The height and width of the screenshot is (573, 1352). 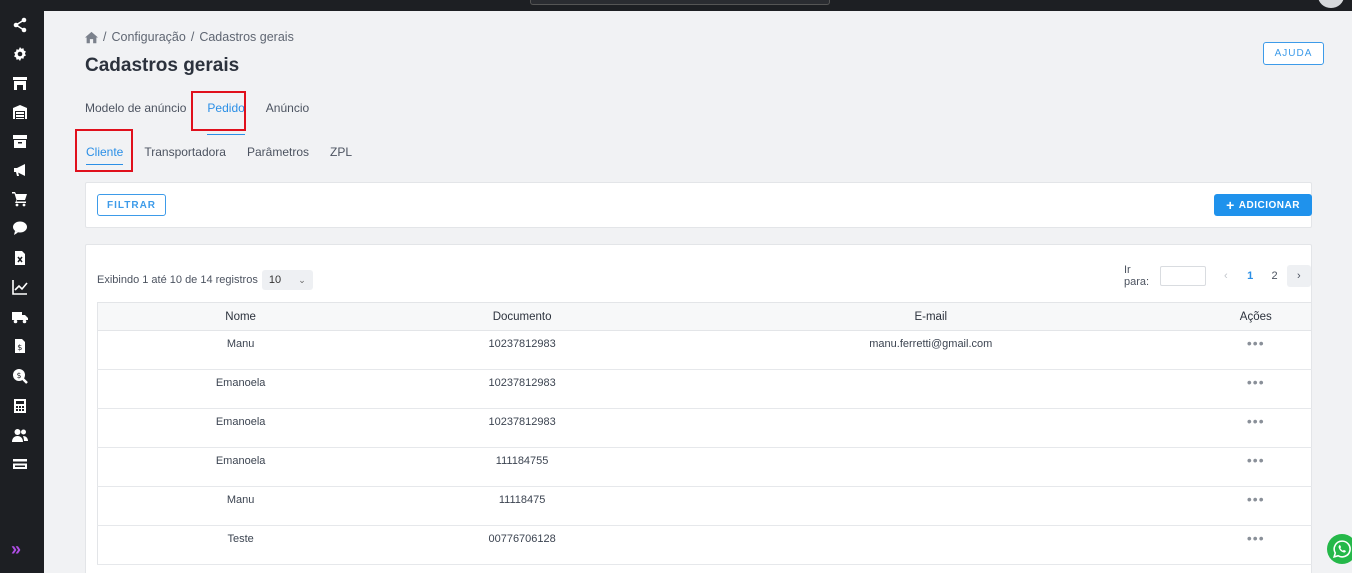 What do you see at coordinates (287, 115) in the screenshot?
I see `tab-anuncio: Anúncio` at bounding box center [287, 115].